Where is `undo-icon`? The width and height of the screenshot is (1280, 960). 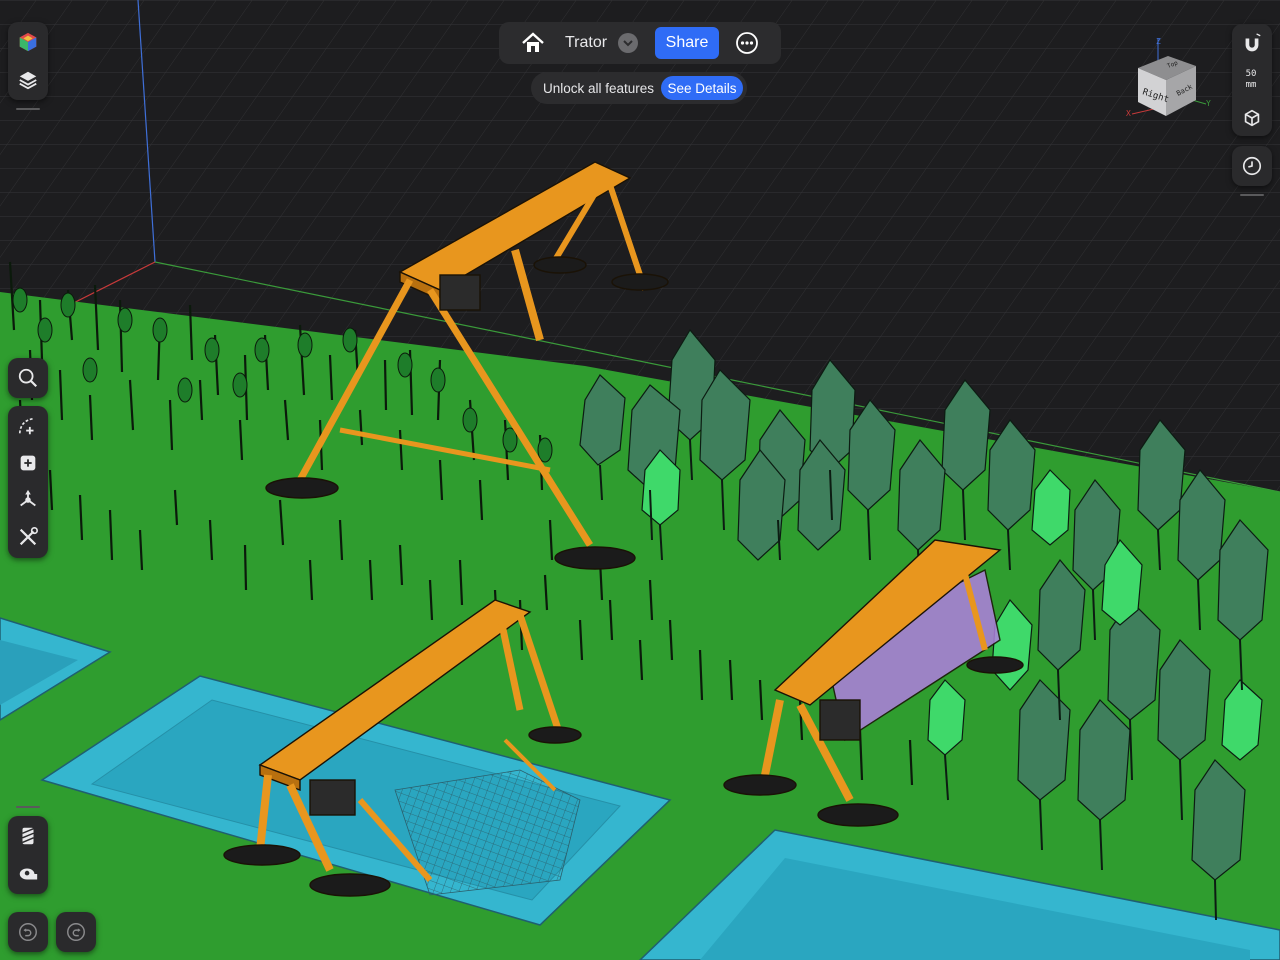 undo-icon is located at coordinates (28, 932).